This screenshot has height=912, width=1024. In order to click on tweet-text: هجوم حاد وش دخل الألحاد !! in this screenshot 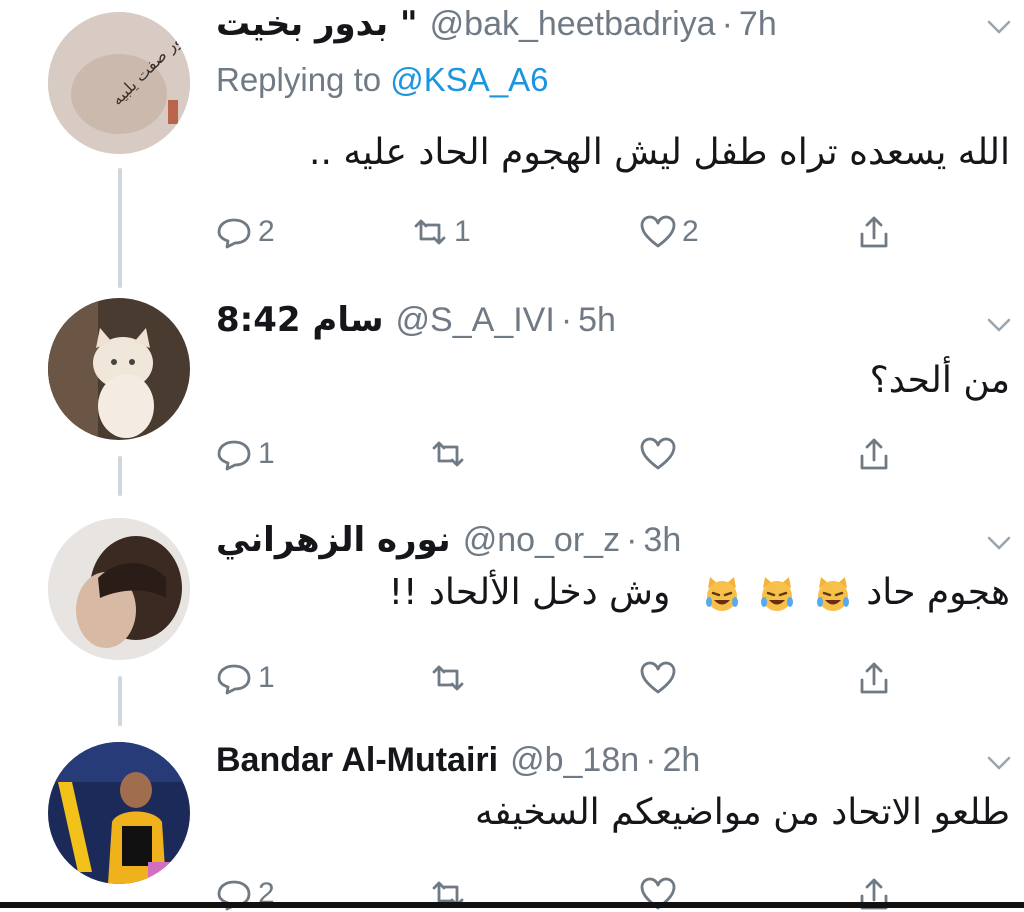, I will do `click(613, 593)`.